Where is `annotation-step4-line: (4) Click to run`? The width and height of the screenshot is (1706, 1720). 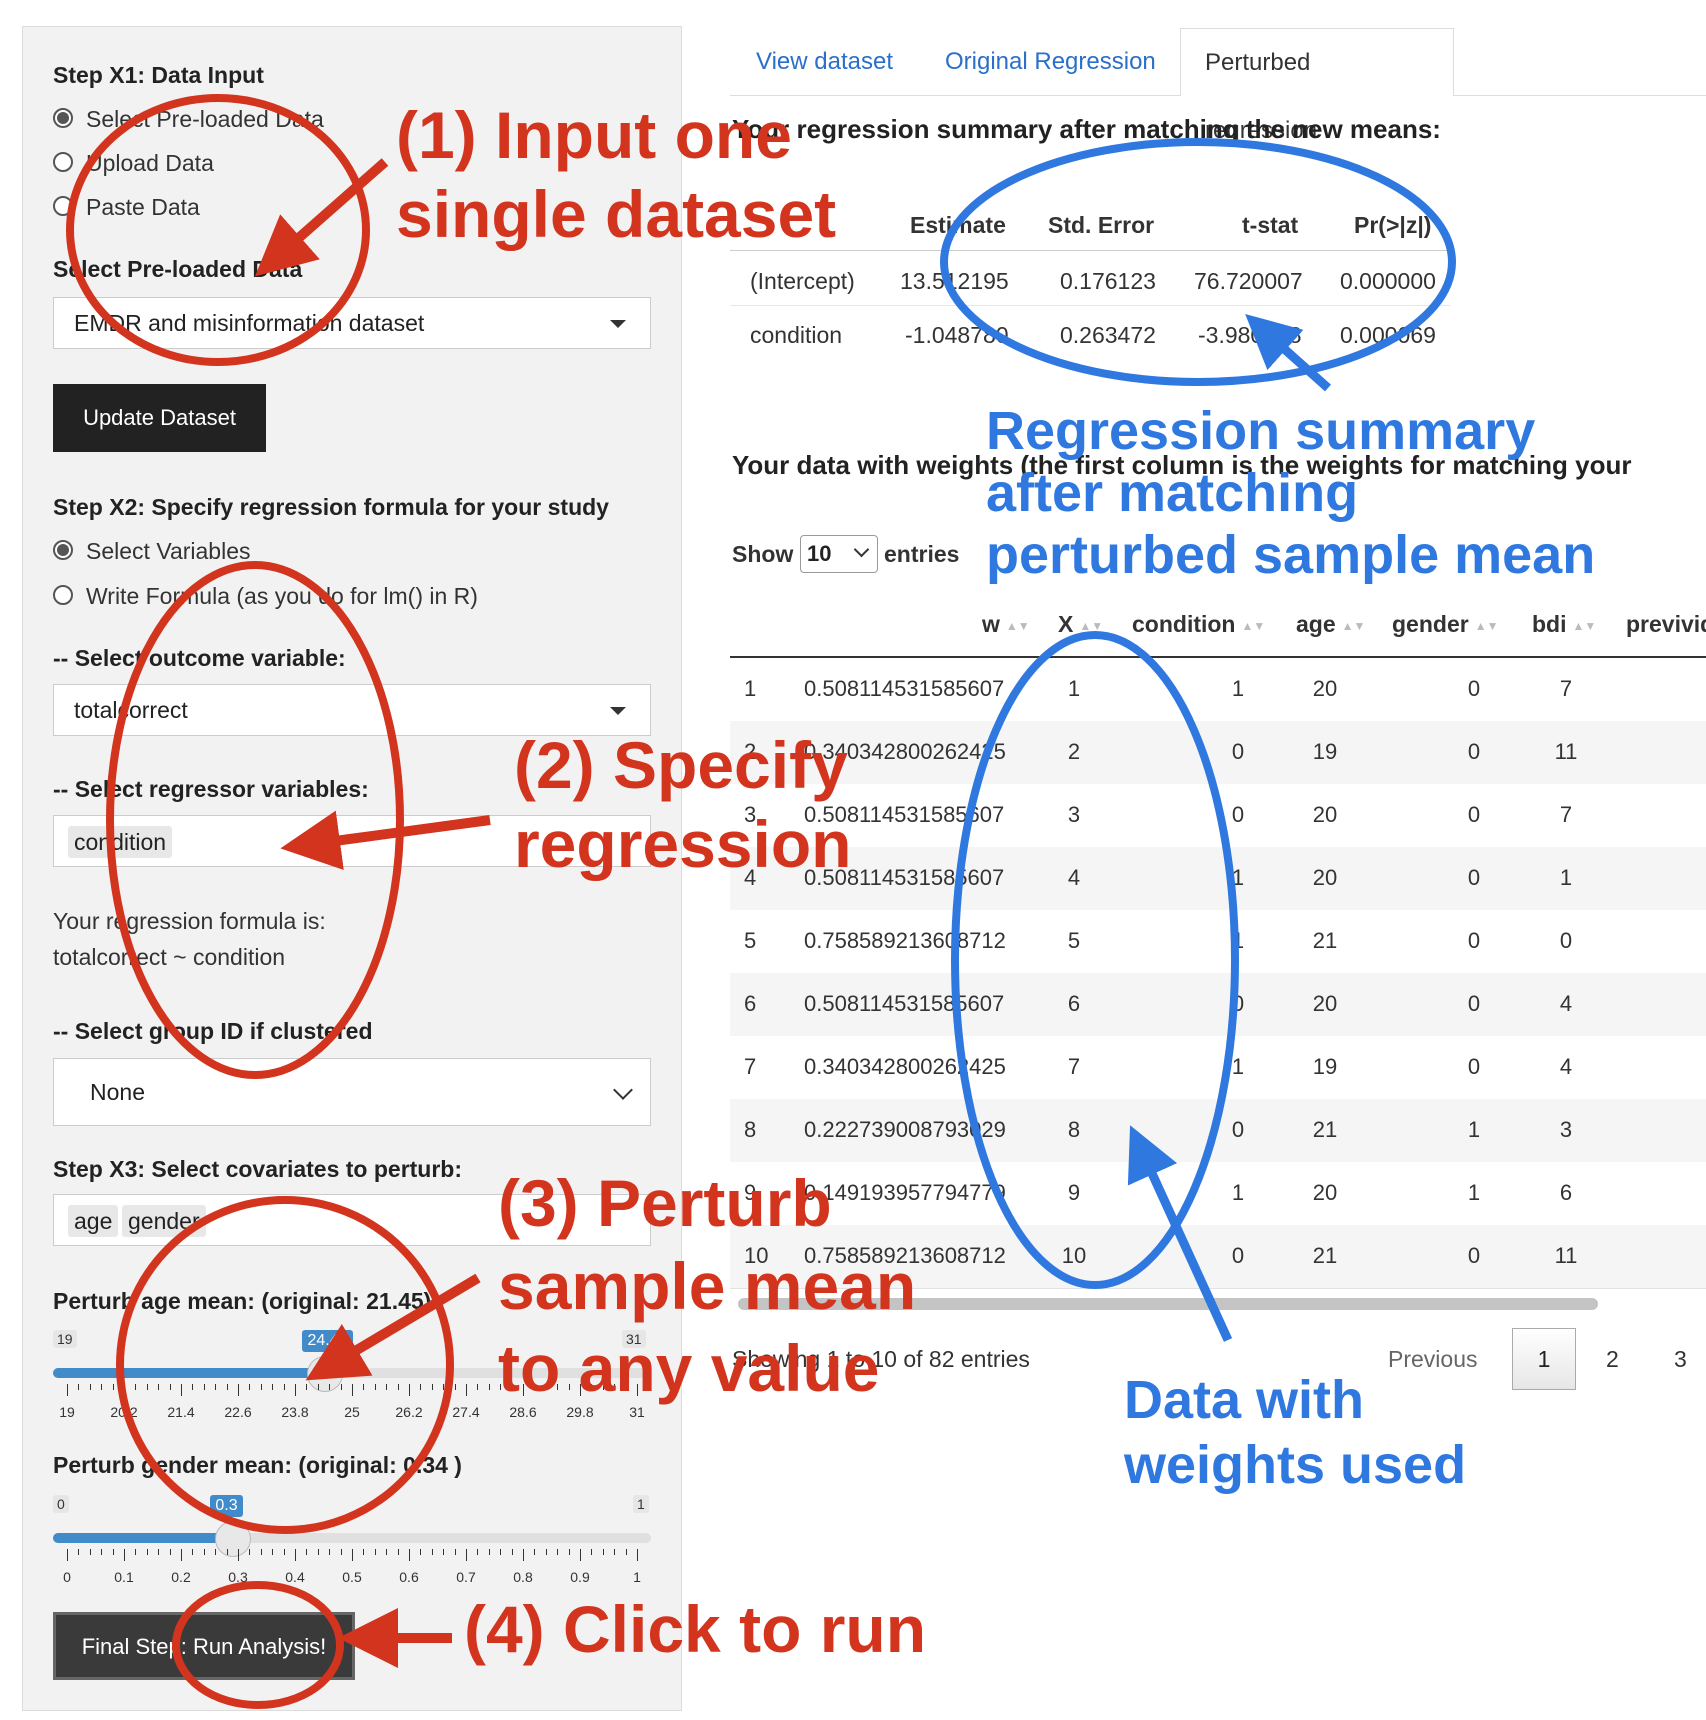 annotation-step4-line: (4) Click to run is located at coordinates (695, 1629).